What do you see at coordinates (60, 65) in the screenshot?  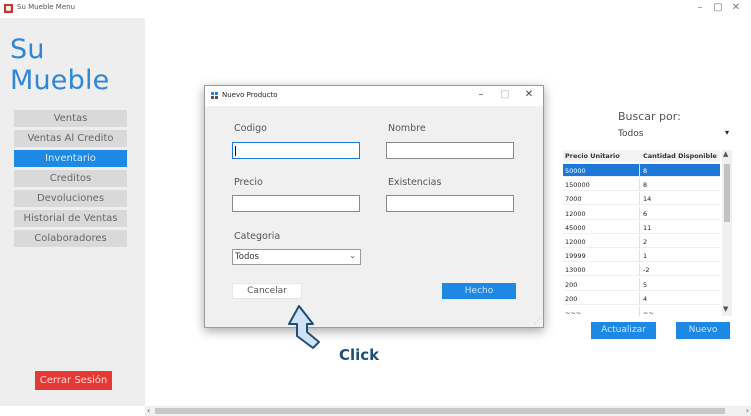 I see `brand-title: Su Mueble` at bounding box center [60, 65].